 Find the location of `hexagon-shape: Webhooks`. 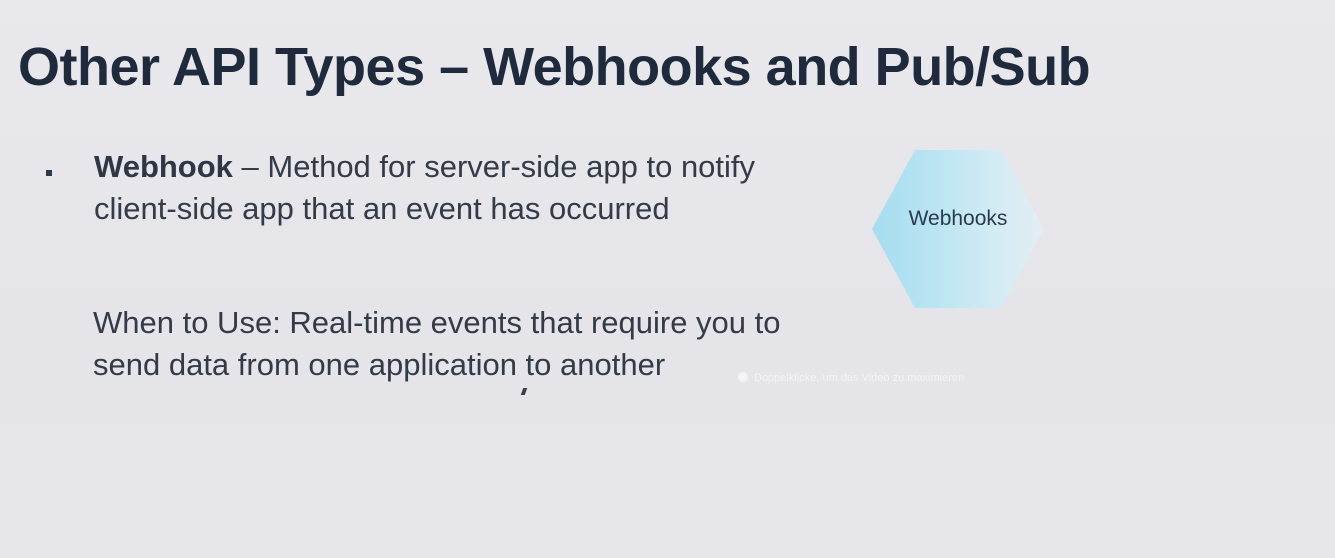

hexagon-shape: Webhooks is located at coordinates (958, 229).